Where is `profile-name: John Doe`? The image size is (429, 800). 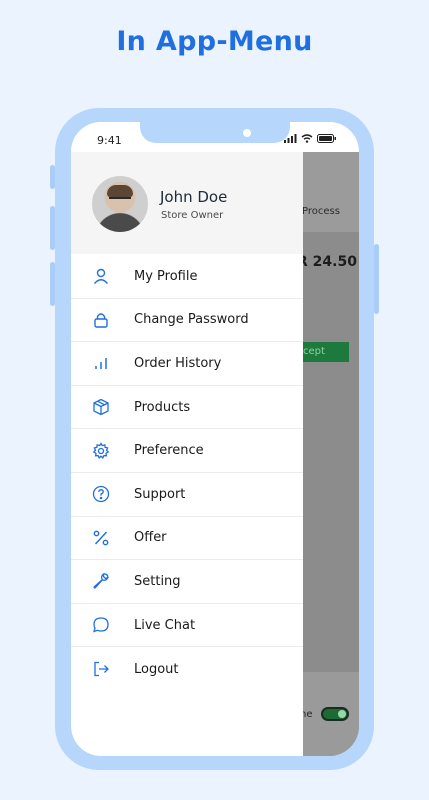 profile-name: John Doe is located at coordinates (194, 197).